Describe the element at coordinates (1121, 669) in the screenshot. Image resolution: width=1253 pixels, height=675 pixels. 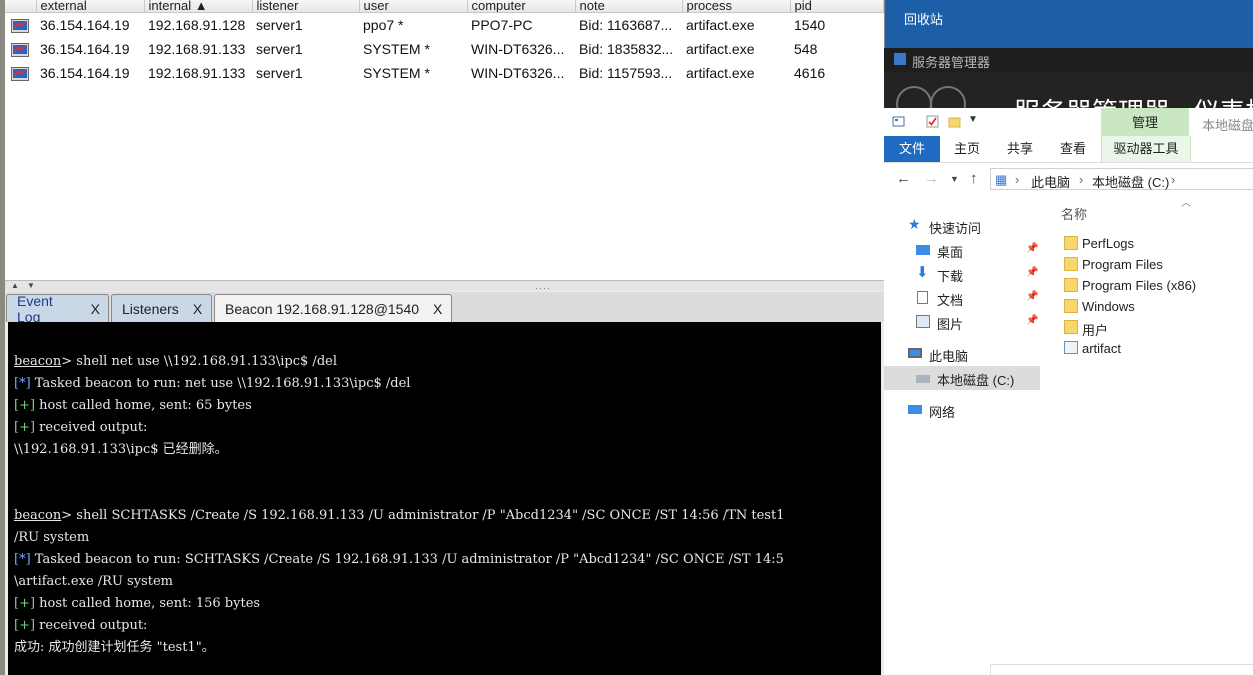
I see `details-box` at that location.